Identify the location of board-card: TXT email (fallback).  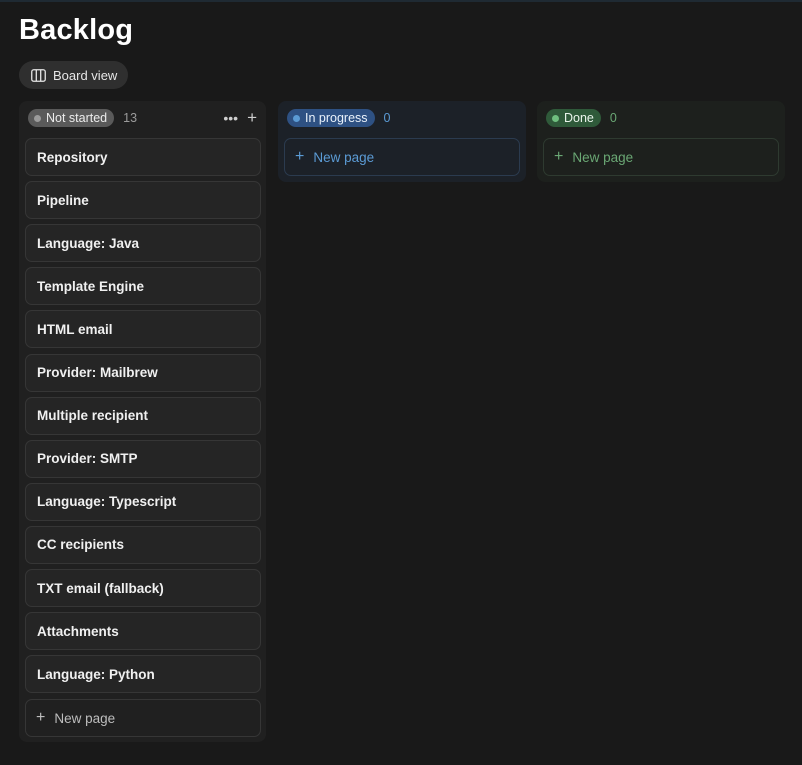
(143, 588).